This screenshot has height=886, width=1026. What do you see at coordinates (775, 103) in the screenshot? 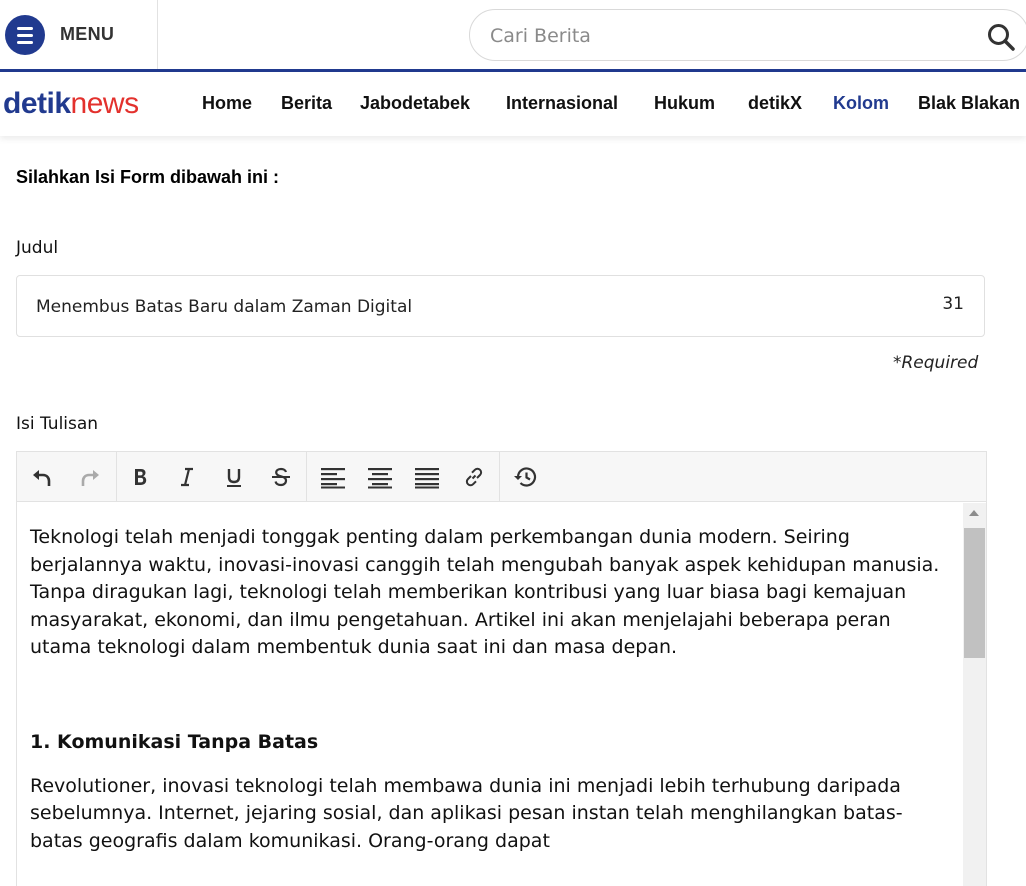
I see `nav-item-detikx: detikX` at bounding box center [775, 103].